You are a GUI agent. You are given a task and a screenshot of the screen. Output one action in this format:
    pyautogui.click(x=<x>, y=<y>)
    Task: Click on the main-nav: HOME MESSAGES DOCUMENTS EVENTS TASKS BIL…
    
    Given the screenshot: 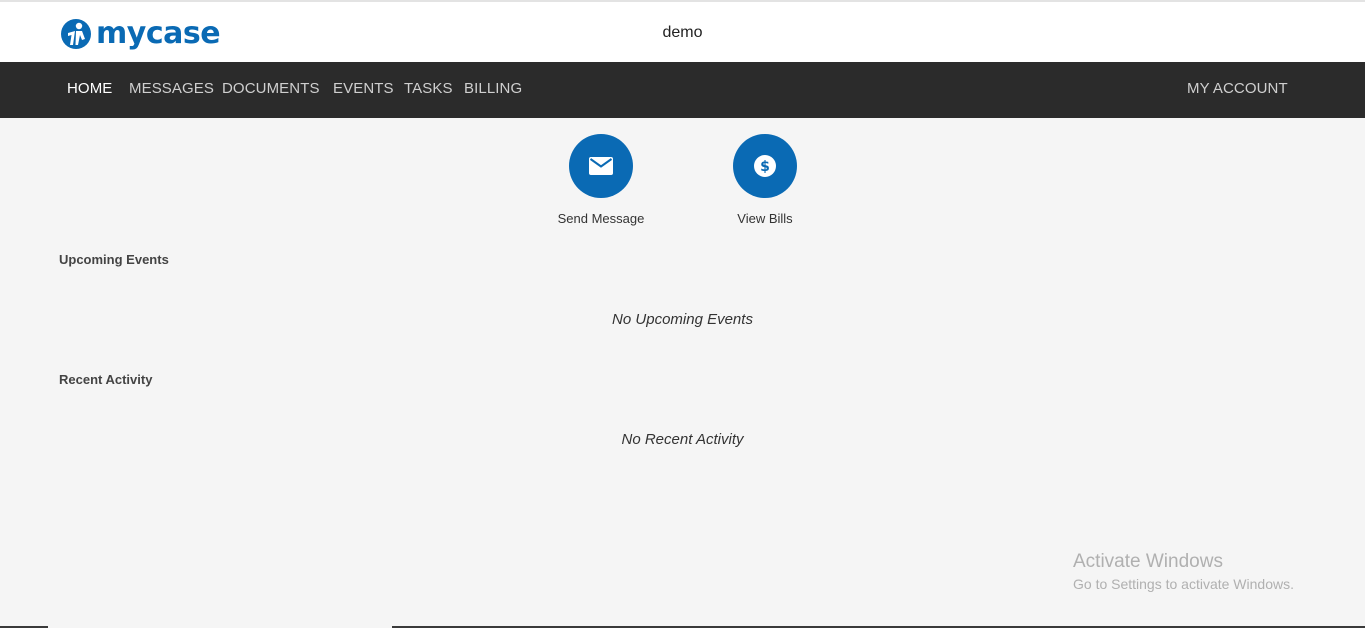 What is the action you would take?
    pyautogui.click(x=682, y=90)
    